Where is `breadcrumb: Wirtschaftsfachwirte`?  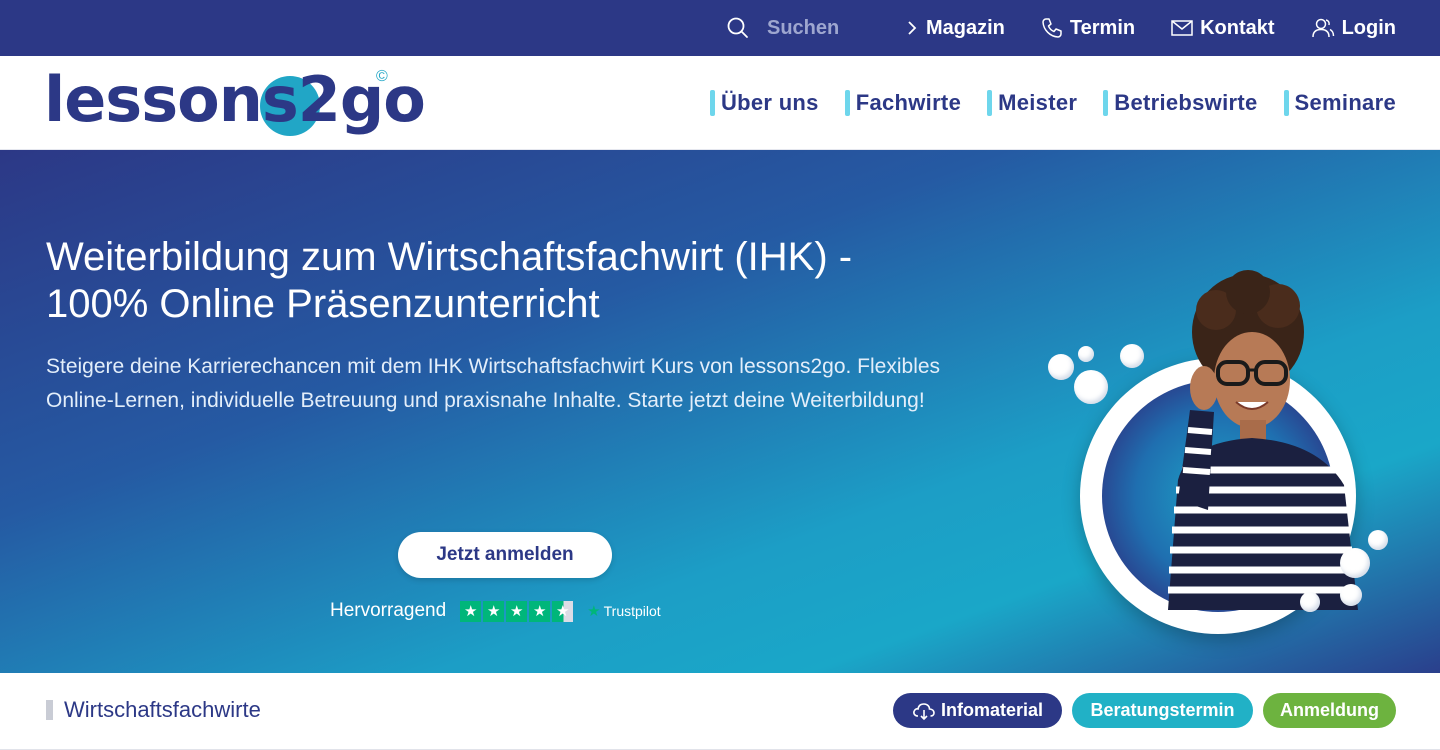 breadcrumb: Wirtschaftsfachwirte is located at coordinates (153, 710).